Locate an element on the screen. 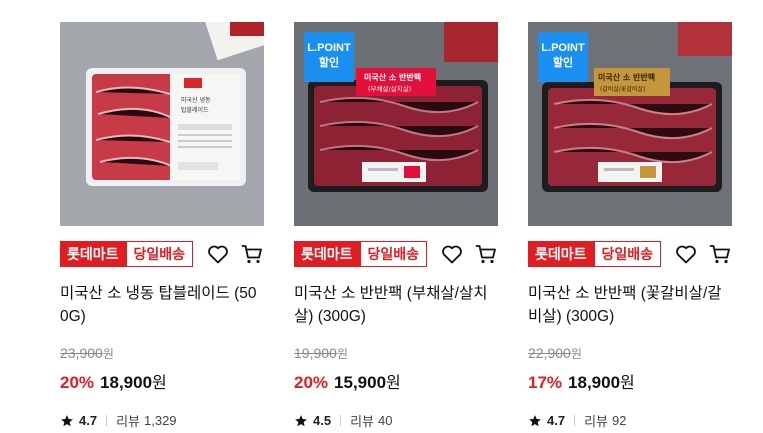 Image resolution: width=763 pixels, height=433 pixels. product-title: 미국산 소 반반팩 (꽃갈비살/갈비살) (300G) is located at coordinates (630, 305).